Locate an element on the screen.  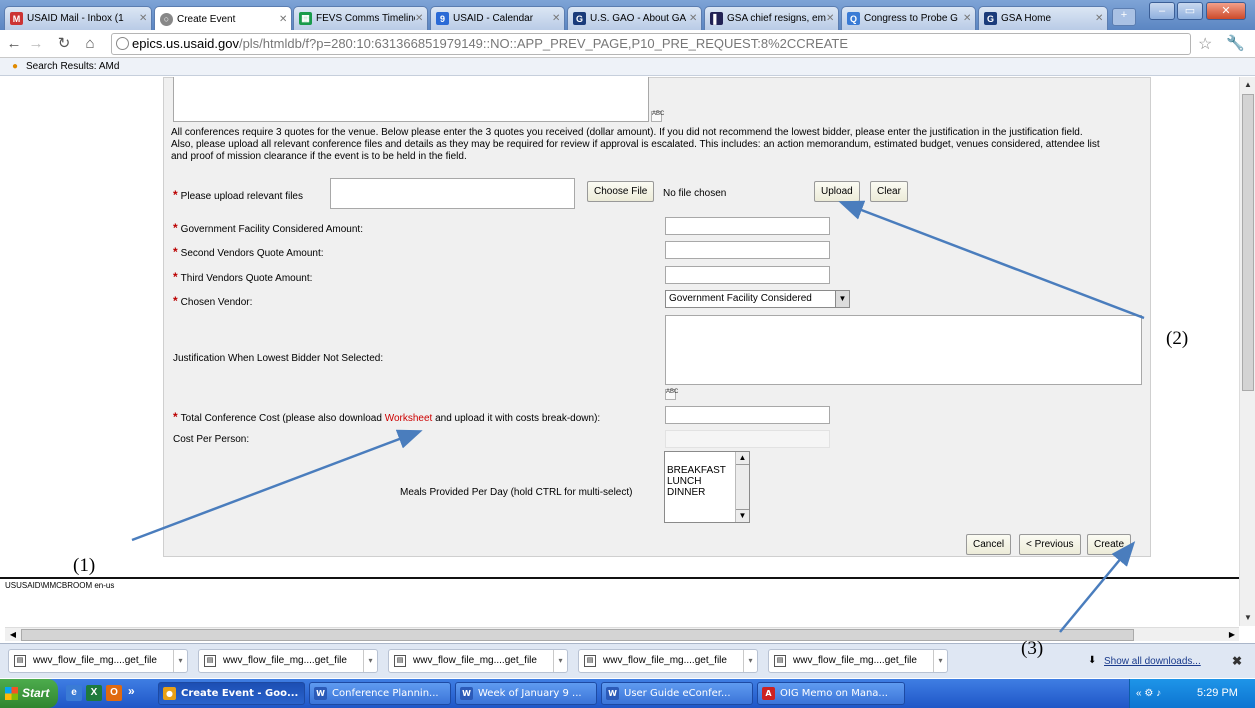
network-icon: ⚙ is located at coordinates (1148, 693).